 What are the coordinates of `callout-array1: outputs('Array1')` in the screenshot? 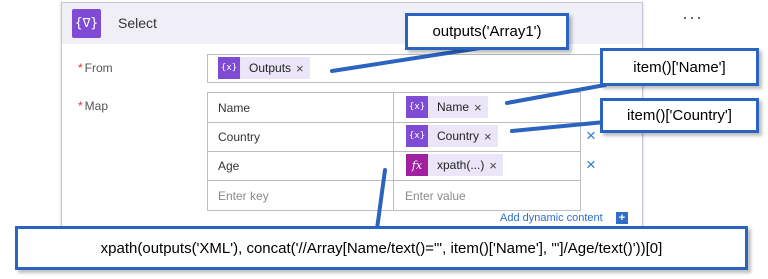 It's located at (487, 31).